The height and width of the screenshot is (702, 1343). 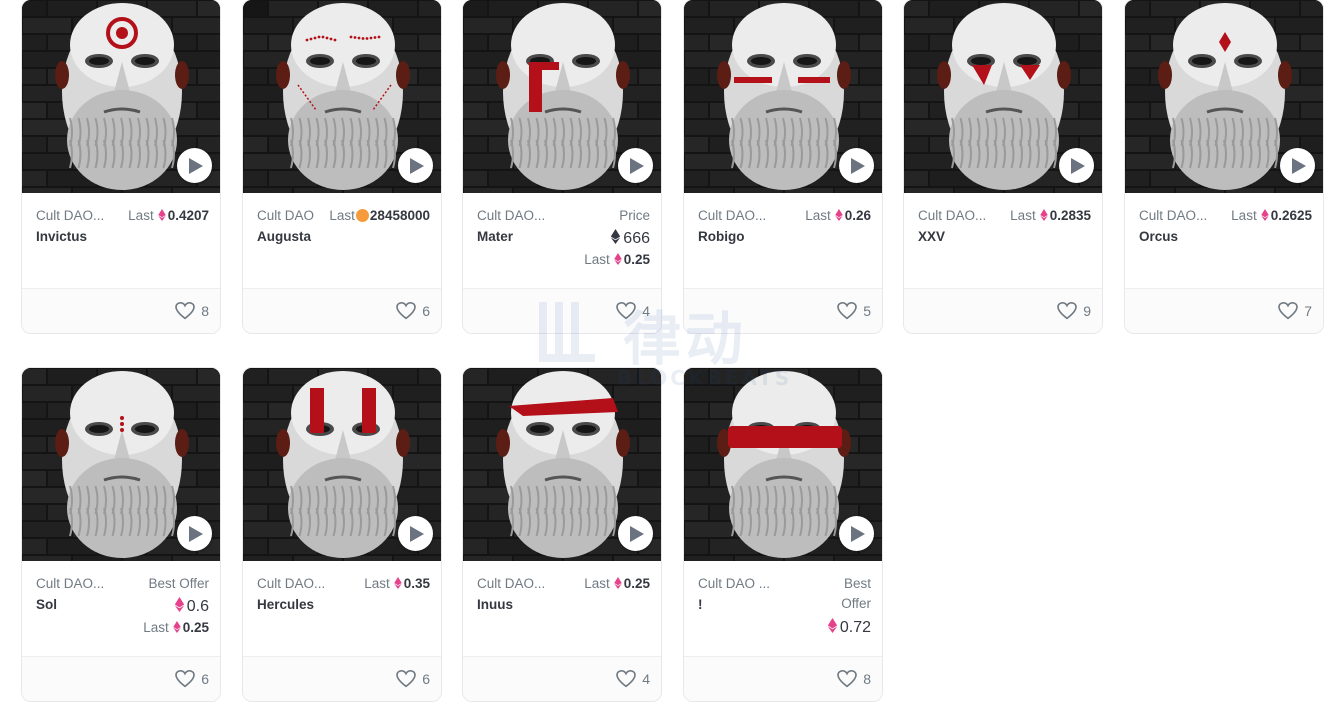 What do you see at coordinates (397, 583) in the screenshot?
I see `last-sale: Last 0.35` at bounding box center [397, 583].